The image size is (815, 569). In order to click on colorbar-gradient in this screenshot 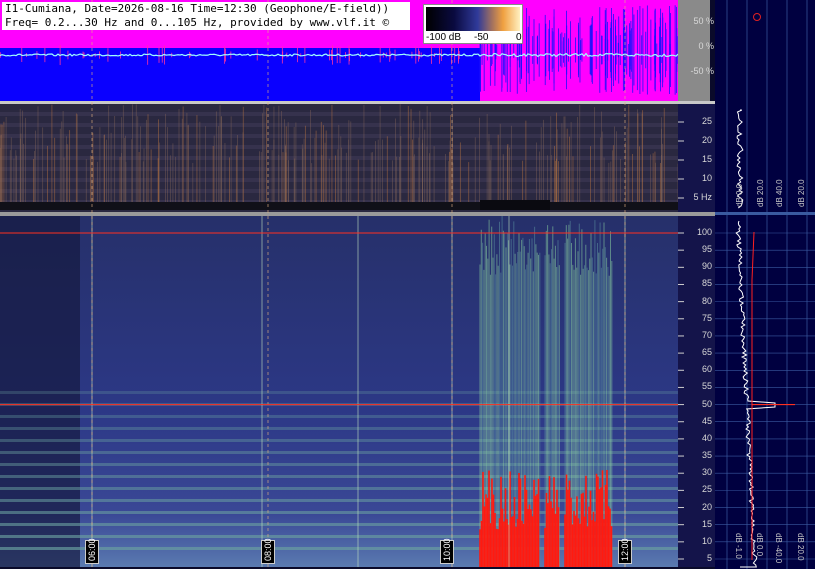, I will do `click(473, 19)`.